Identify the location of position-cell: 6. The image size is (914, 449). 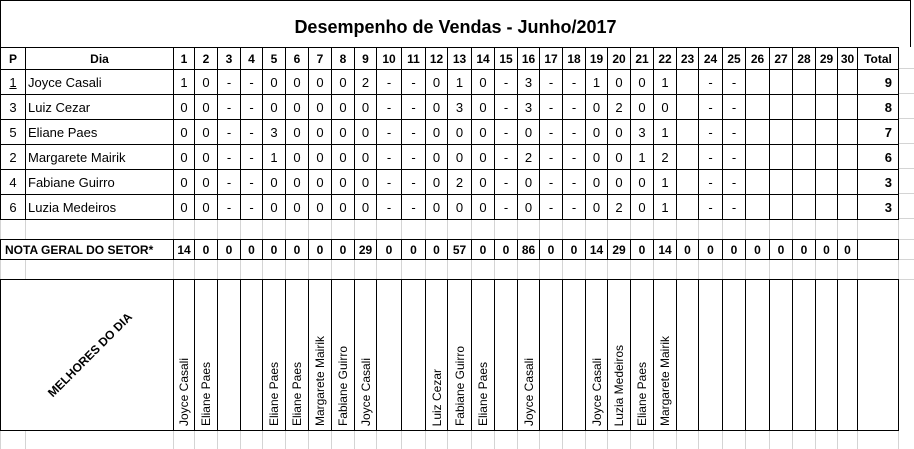
(13, 207).